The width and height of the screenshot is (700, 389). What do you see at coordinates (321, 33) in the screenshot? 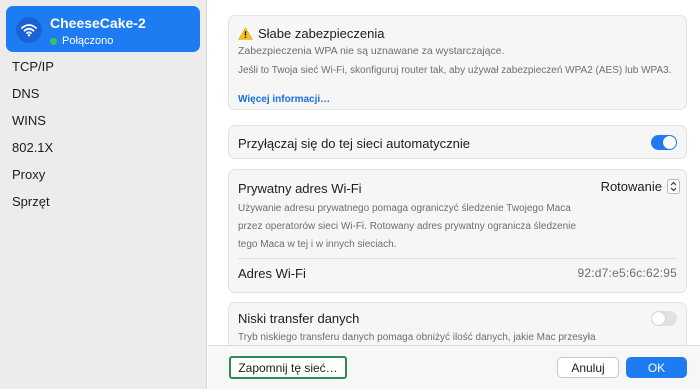
I see `warning-title: Słabe zabezpieczenia` at bounding box center [321, 33].